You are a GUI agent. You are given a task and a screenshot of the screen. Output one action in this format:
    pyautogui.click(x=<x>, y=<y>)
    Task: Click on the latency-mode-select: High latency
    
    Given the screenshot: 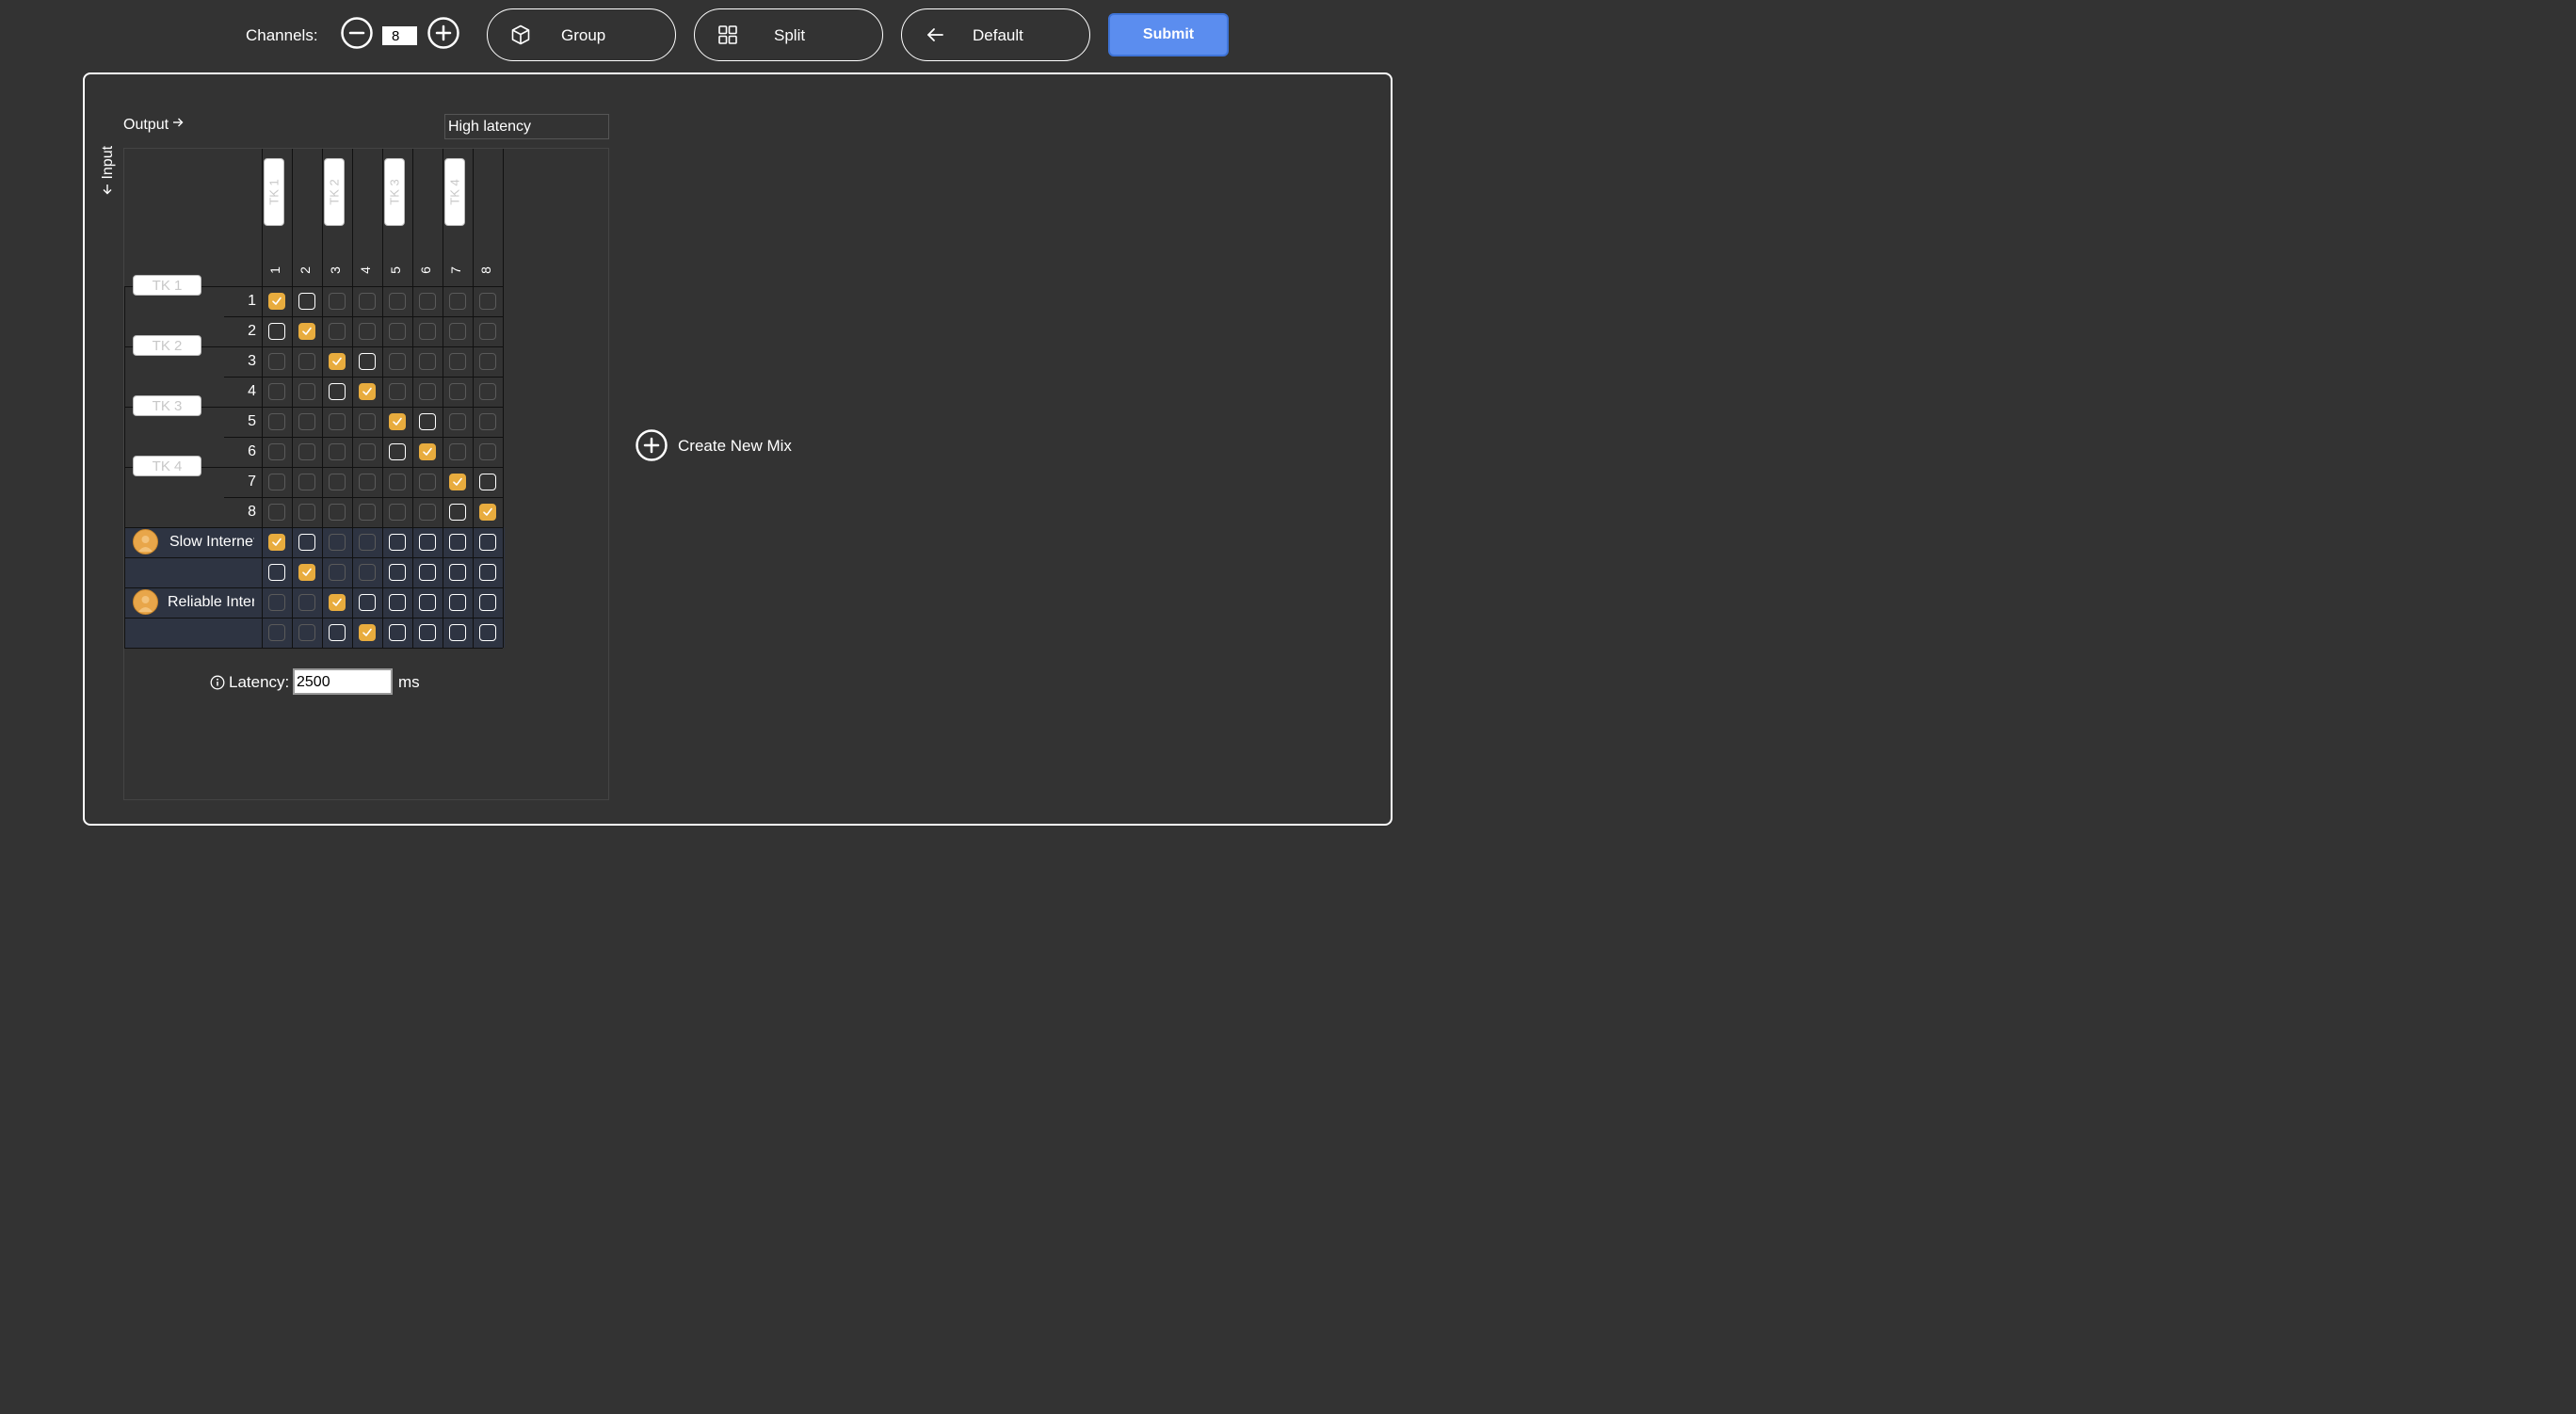 What is the action you would take?
    pyautogui.click(x=526, y=126)
    